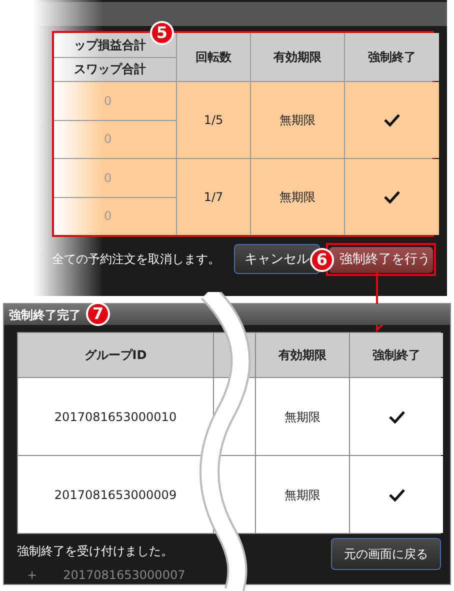  Describe the element at coordinates (98, 314) in the screenshot. I see `step-number-badge: 7` at that location.